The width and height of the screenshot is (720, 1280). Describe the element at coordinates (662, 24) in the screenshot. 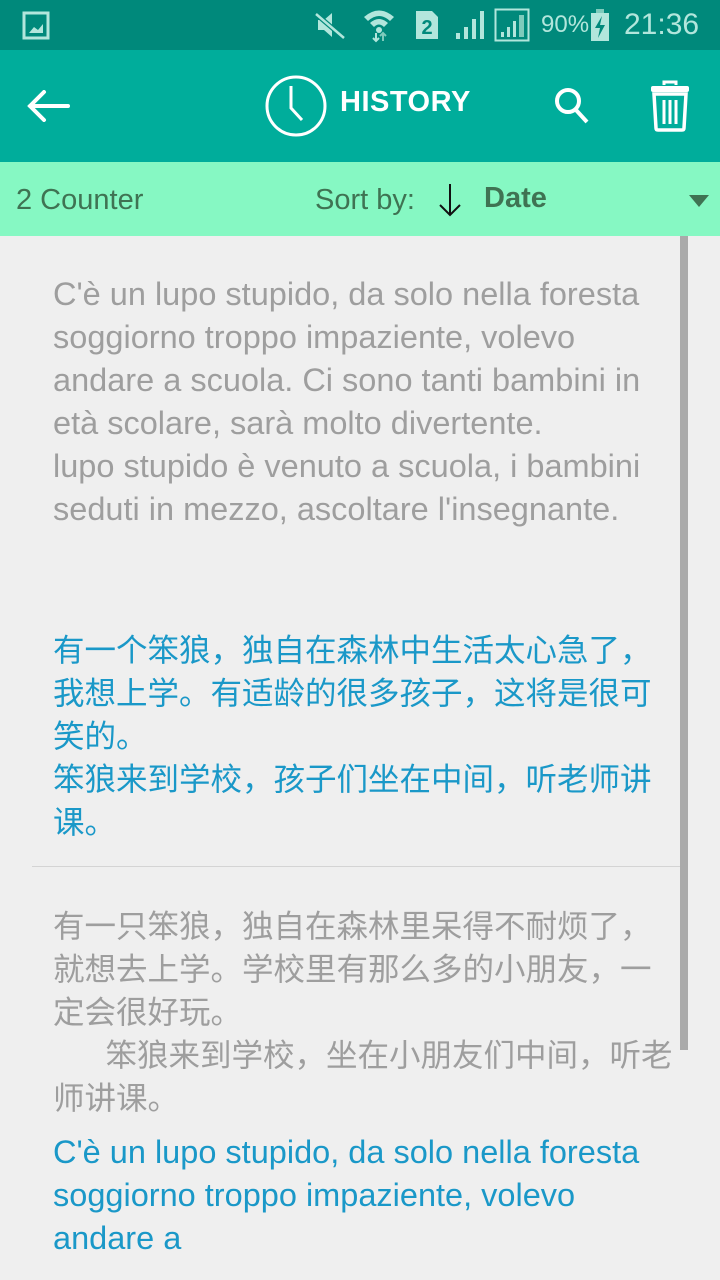

I see `clock-time: 21:36` at that location.